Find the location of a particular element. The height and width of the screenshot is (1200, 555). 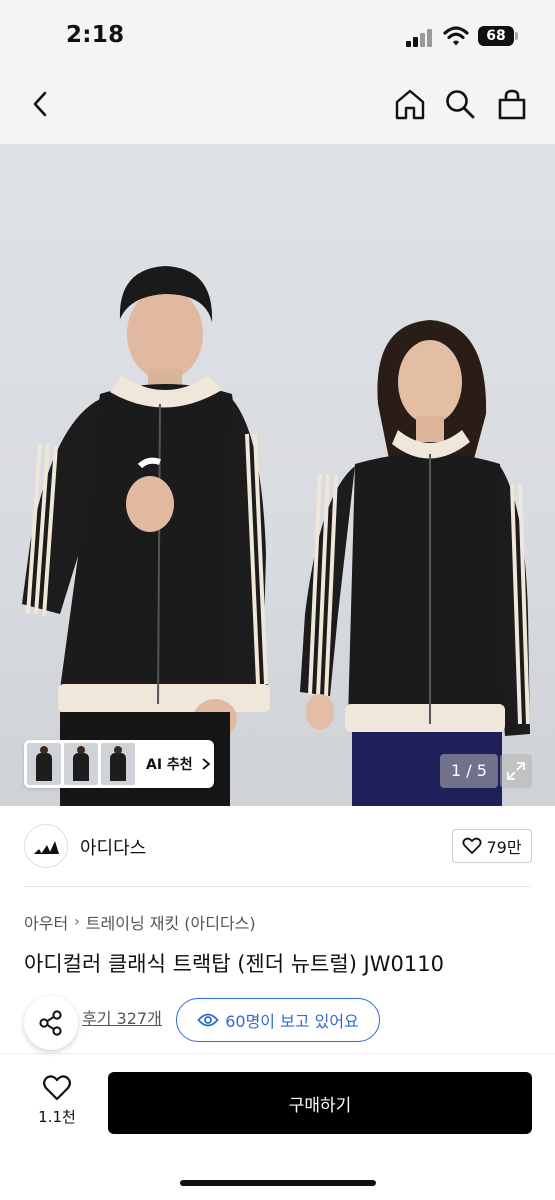

brand-row: 아디다스 79만 is located at coordinates (277, 847).